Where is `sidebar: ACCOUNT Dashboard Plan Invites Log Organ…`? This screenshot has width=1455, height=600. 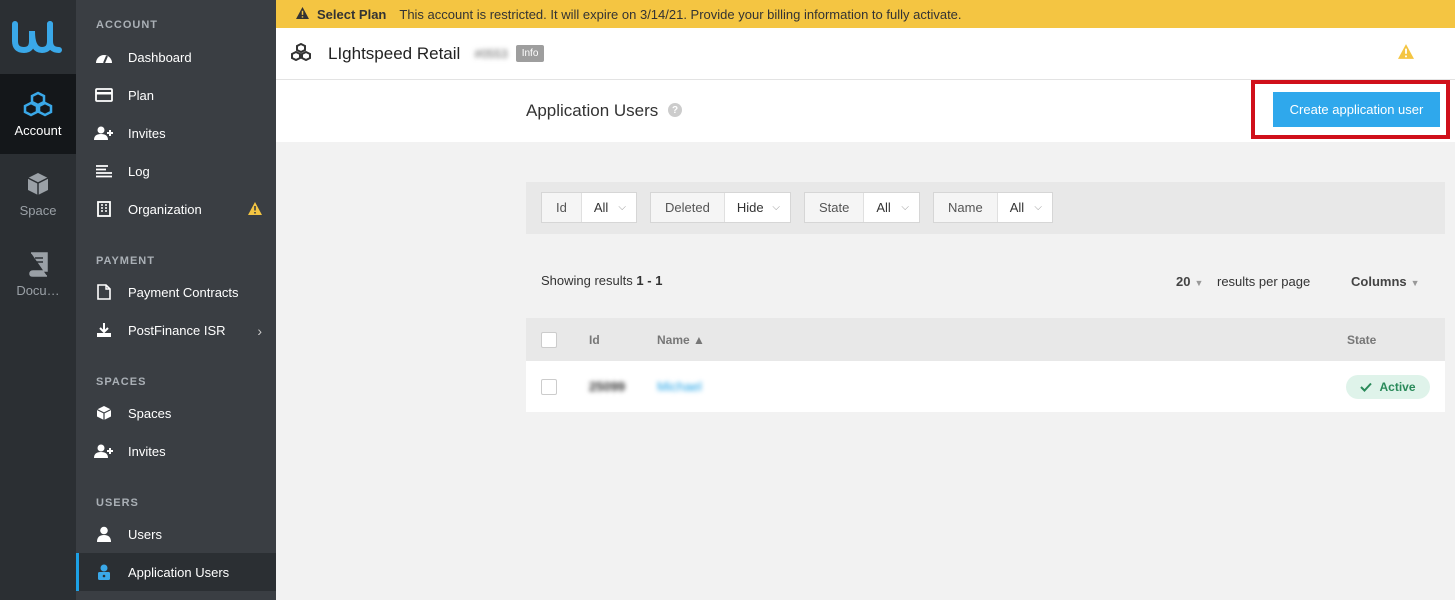 sidebar: ACCOUNT Dashboard Plan Invites Log Organ… is located at coordinates (176, 300).